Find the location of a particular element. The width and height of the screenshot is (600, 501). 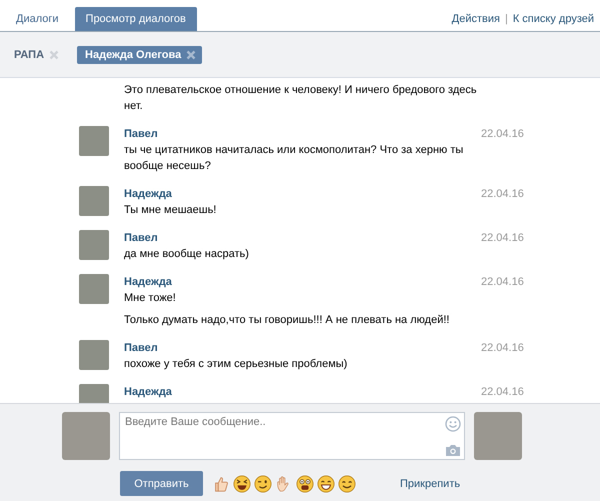

attach-link: Прикрепить is located at coordinates (430, 484).